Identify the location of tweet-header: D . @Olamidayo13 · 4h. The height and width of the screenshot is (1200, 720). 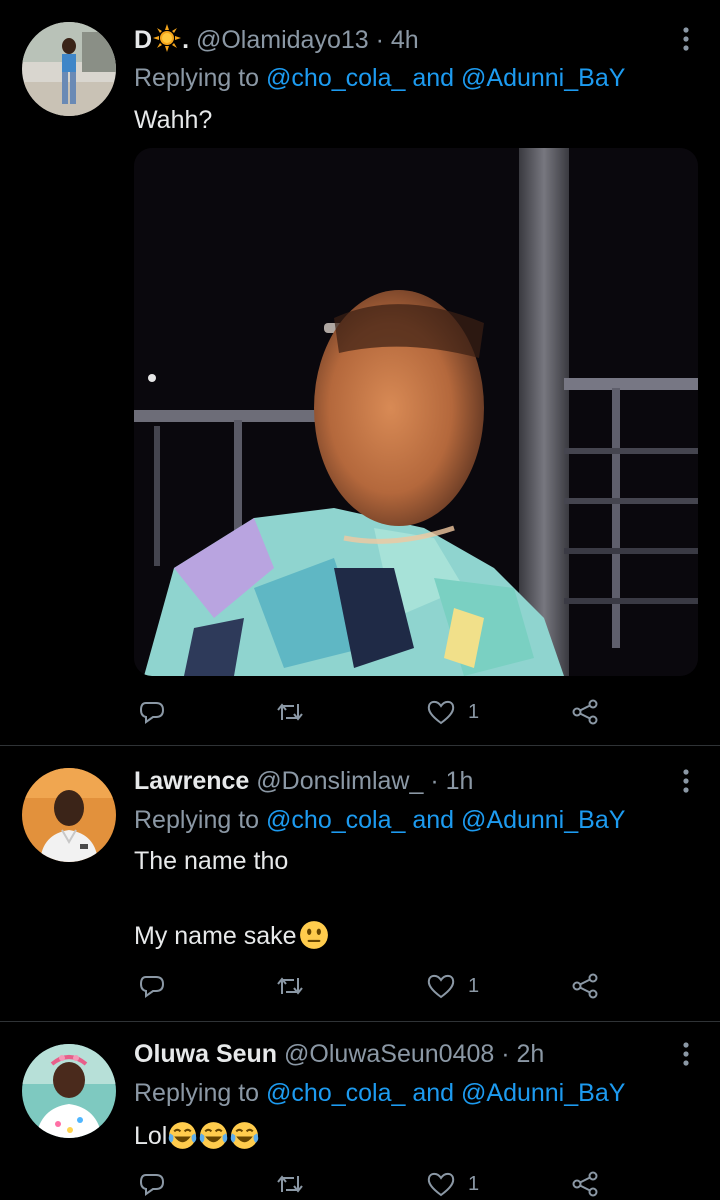
(397, 39).